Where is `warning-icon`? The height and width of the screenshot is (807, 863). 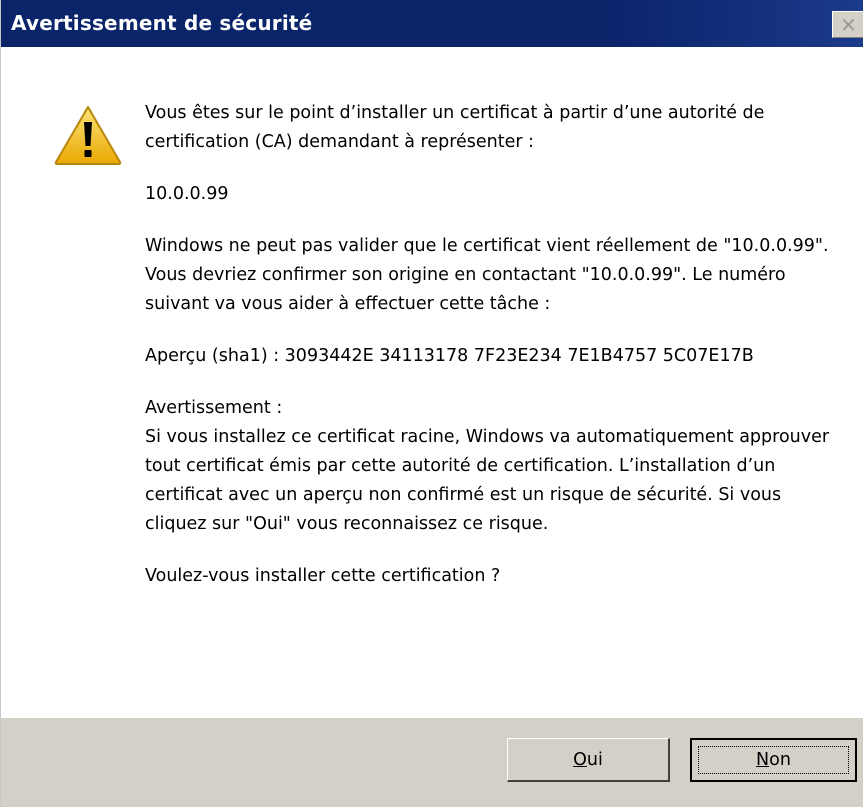 warning-icon is located at coordinates (88, 135).